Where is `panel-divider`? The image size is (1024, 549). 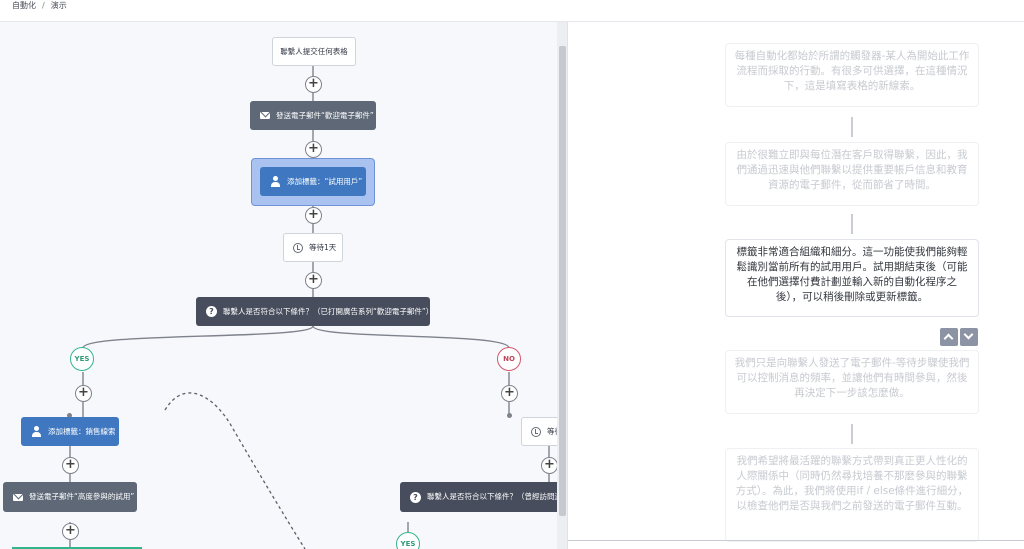
panel-divider is located at coordinates (796, 540).